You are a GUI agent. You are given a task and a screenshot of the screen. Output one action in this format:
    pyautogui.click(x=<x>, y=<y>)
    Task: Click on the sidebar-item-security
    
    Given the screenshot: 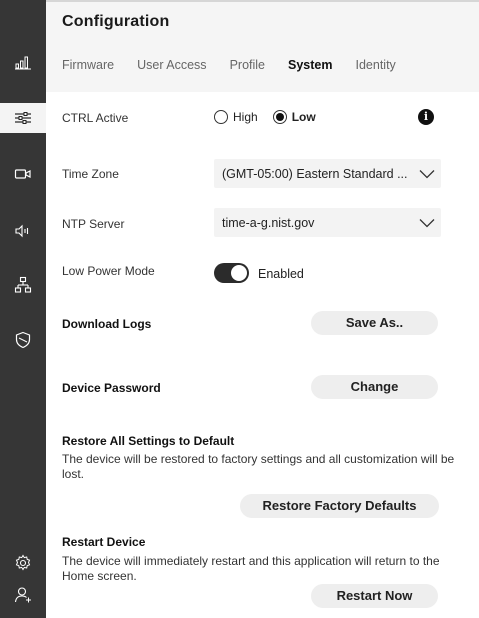 What is the action you would take?
    pyautogui.click(x=23, y=340)
    